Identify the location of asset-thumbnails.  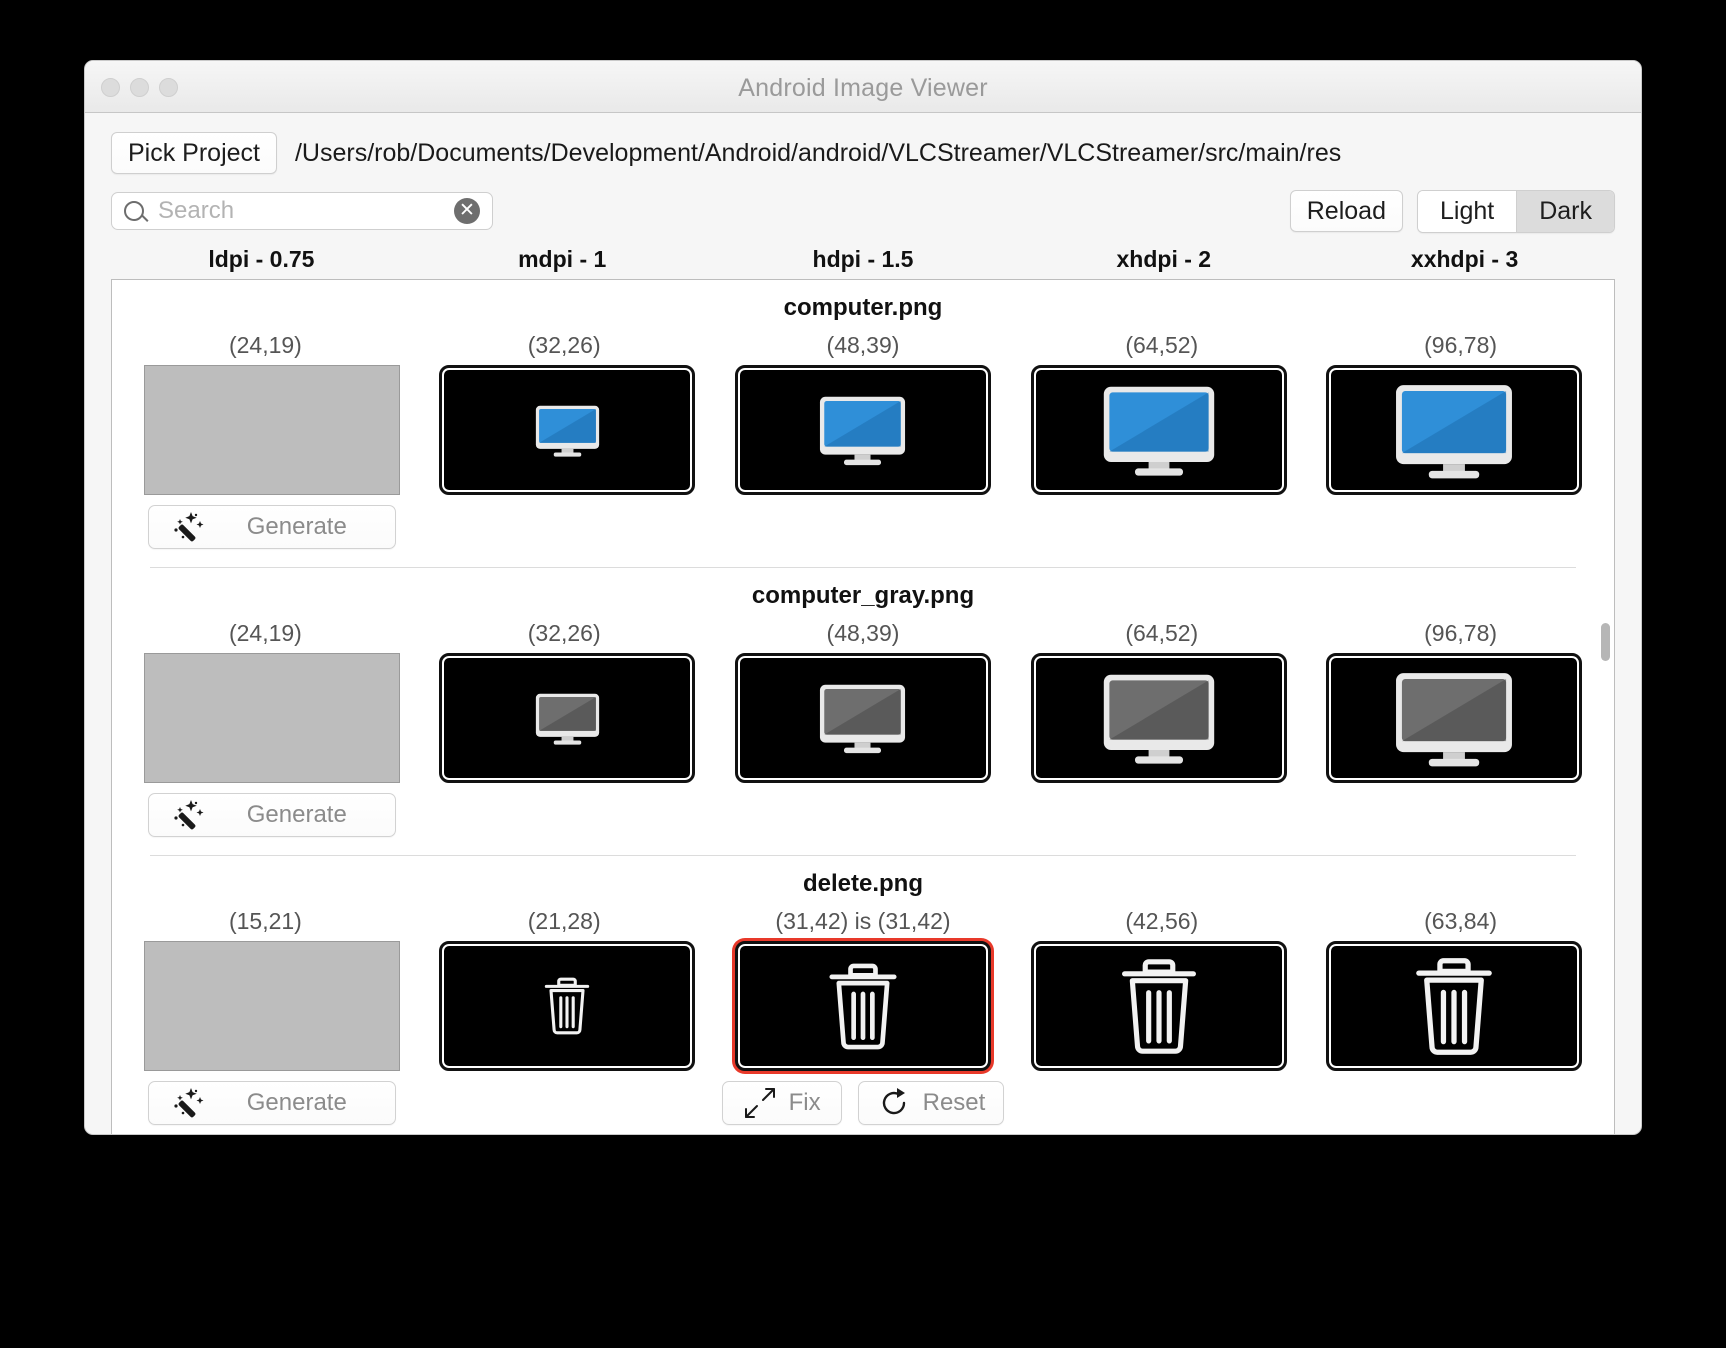
(863, 1006).